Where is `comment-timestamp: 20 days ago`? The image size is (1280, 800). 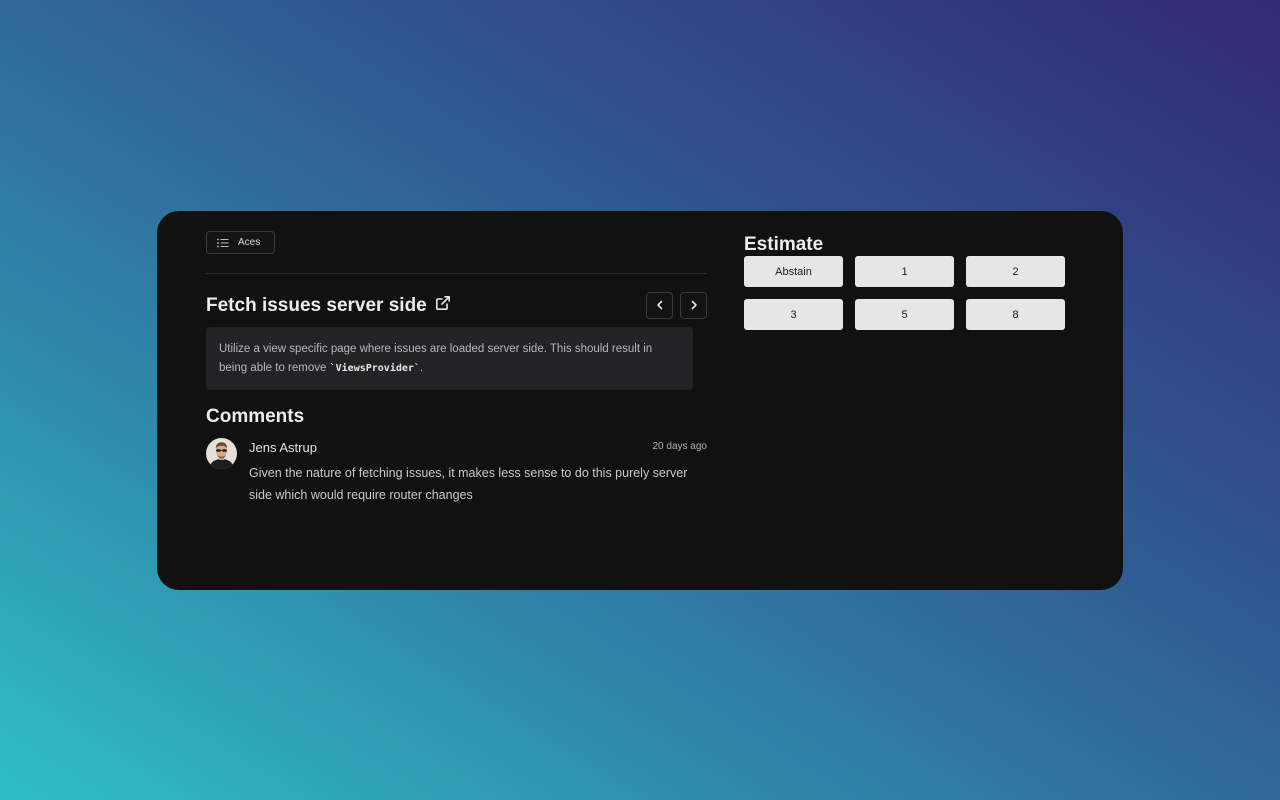
comment-timestamp: 20 days ago is located at coordinates (680, 446).